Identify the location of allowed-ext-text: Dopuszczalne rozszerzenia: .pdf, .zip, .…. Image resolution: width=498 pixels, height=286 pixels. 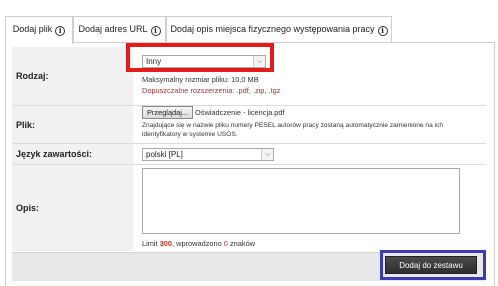
(211, 90).